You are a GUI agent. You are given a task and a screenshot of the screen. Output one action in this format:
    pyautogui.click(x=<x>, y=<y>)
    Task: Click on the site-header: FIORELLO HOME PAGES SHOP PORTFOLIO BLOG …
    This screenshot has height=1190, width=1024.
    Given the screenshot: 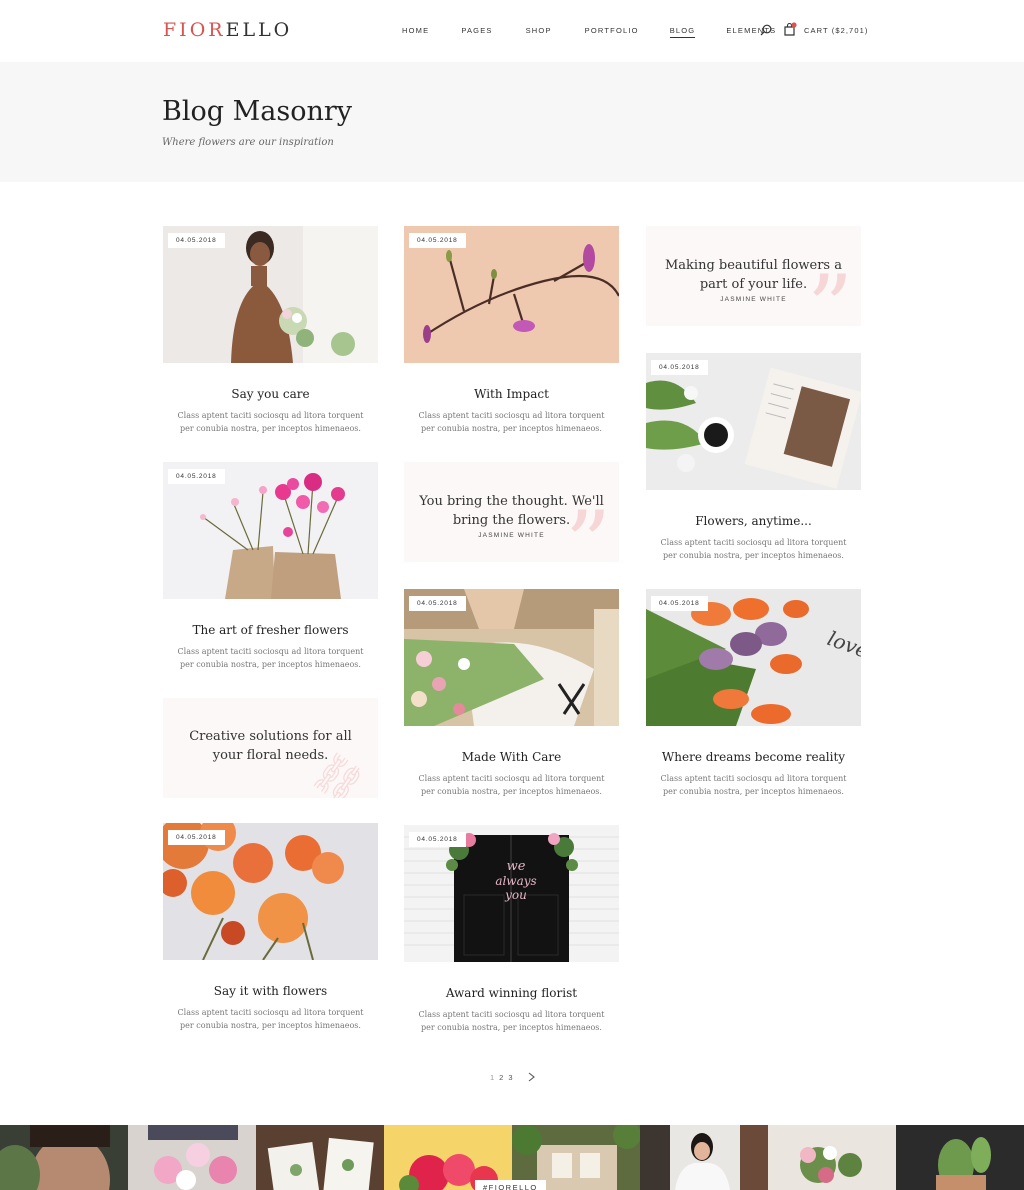 What is the action you would take?
    pyautogui.click(x=512, y=31)
    